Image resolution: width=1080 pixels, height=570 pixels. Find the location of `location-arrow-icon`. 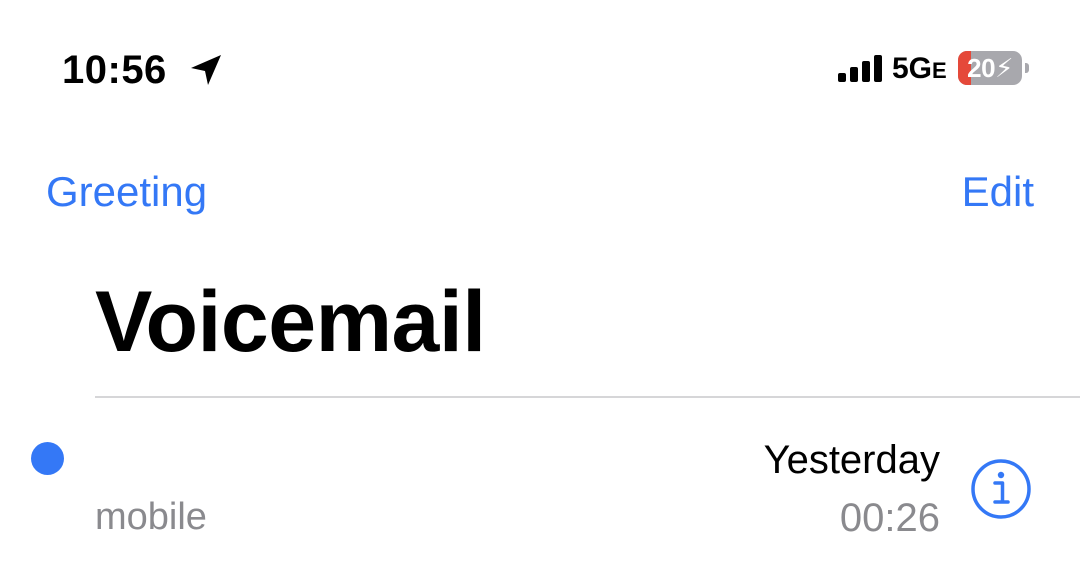

location-arrow-icon is located at coordinates (206, 70).